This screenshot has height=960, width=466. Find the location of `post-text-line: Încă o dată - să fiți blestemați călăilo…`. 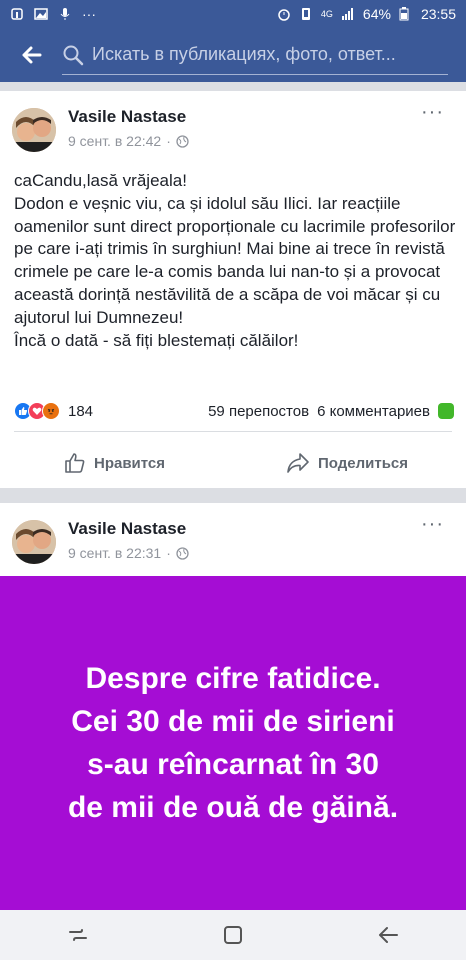

post-text-line: Încă o dată - să fiți blestemați călăilo… is located at coordinates (156, 340).